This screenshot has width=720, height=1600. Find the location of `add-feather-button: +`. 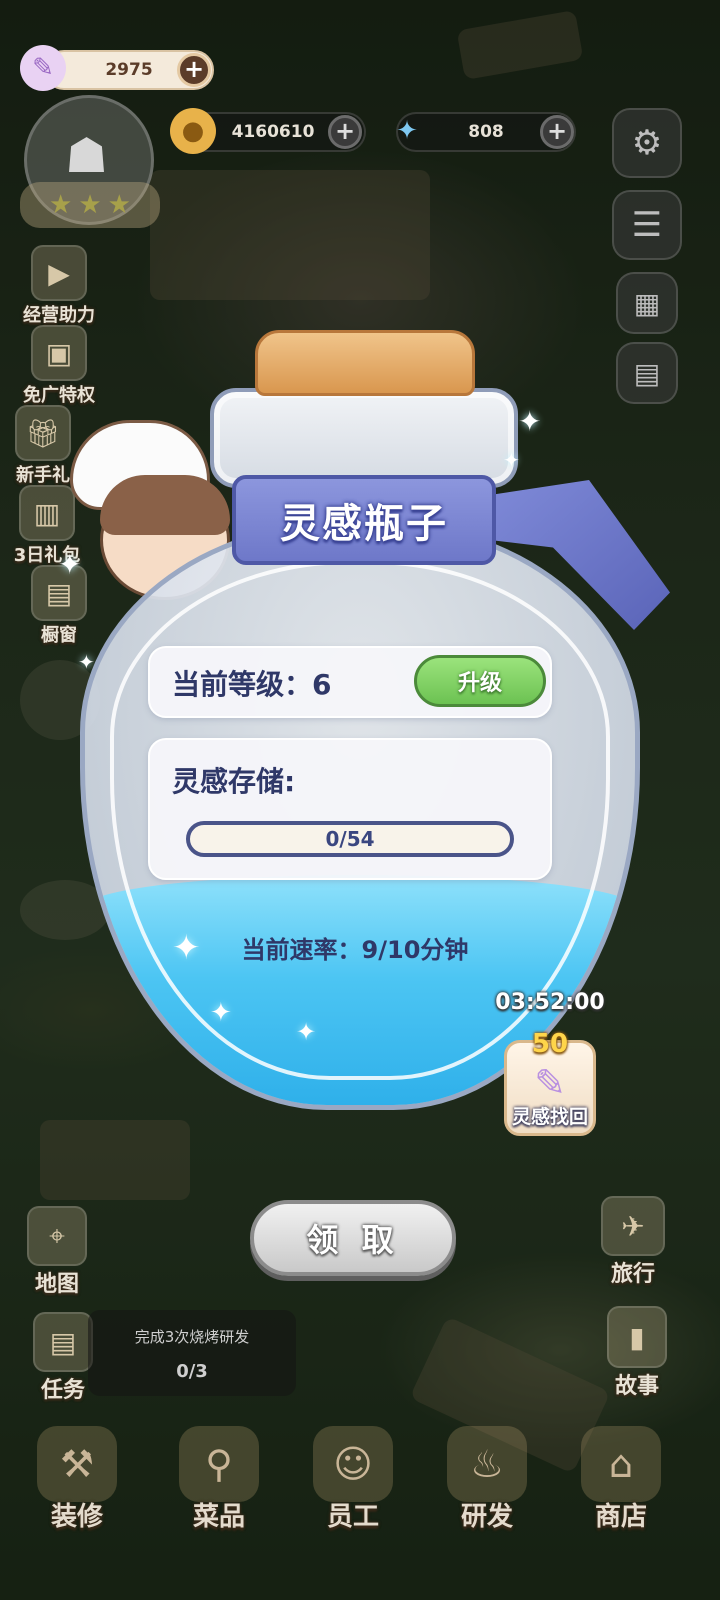

add-feather-button: + is located at coordinates (194, 70).